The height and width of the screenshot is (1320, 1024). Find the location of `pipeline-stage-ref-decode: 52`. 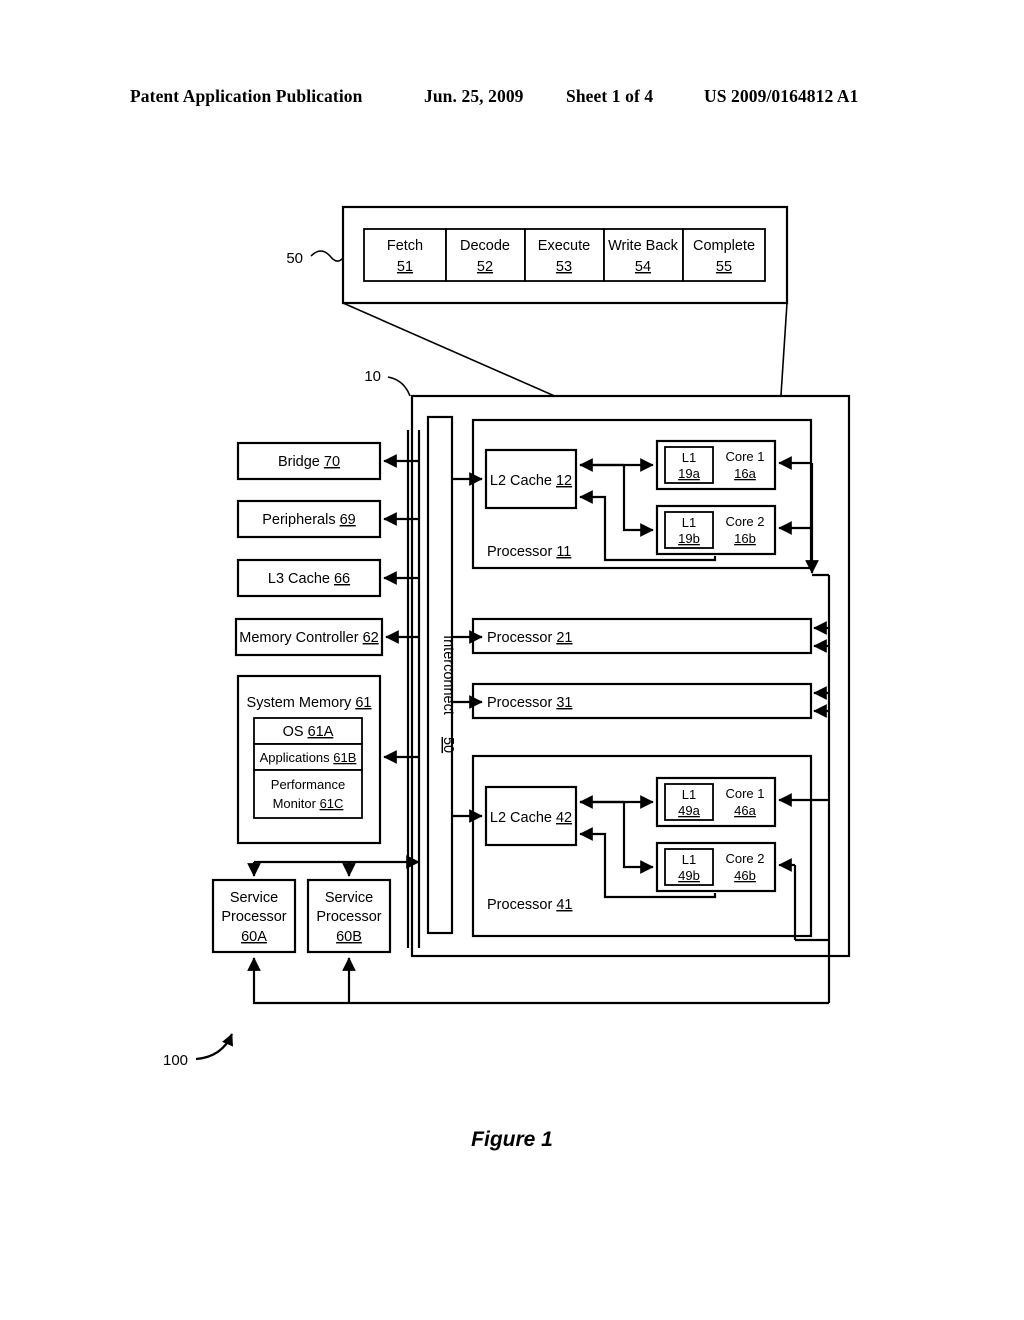

pipeline-stage-ref-decode: 52 is located at coordinates (485, 267).